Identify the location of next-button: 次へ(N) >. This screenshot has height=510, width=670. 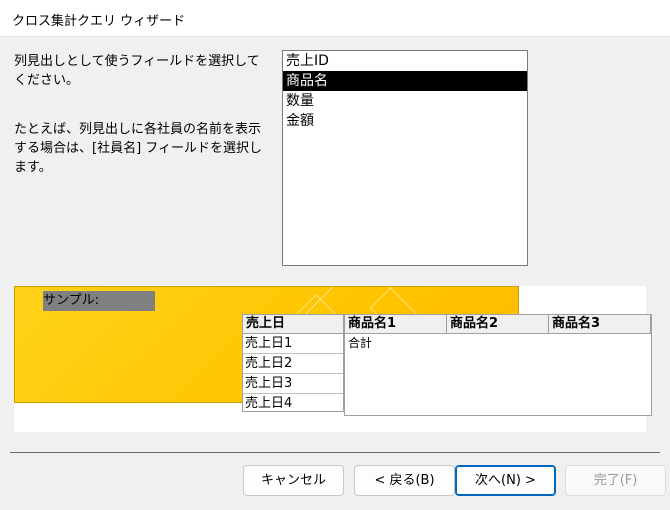
(505, 480).